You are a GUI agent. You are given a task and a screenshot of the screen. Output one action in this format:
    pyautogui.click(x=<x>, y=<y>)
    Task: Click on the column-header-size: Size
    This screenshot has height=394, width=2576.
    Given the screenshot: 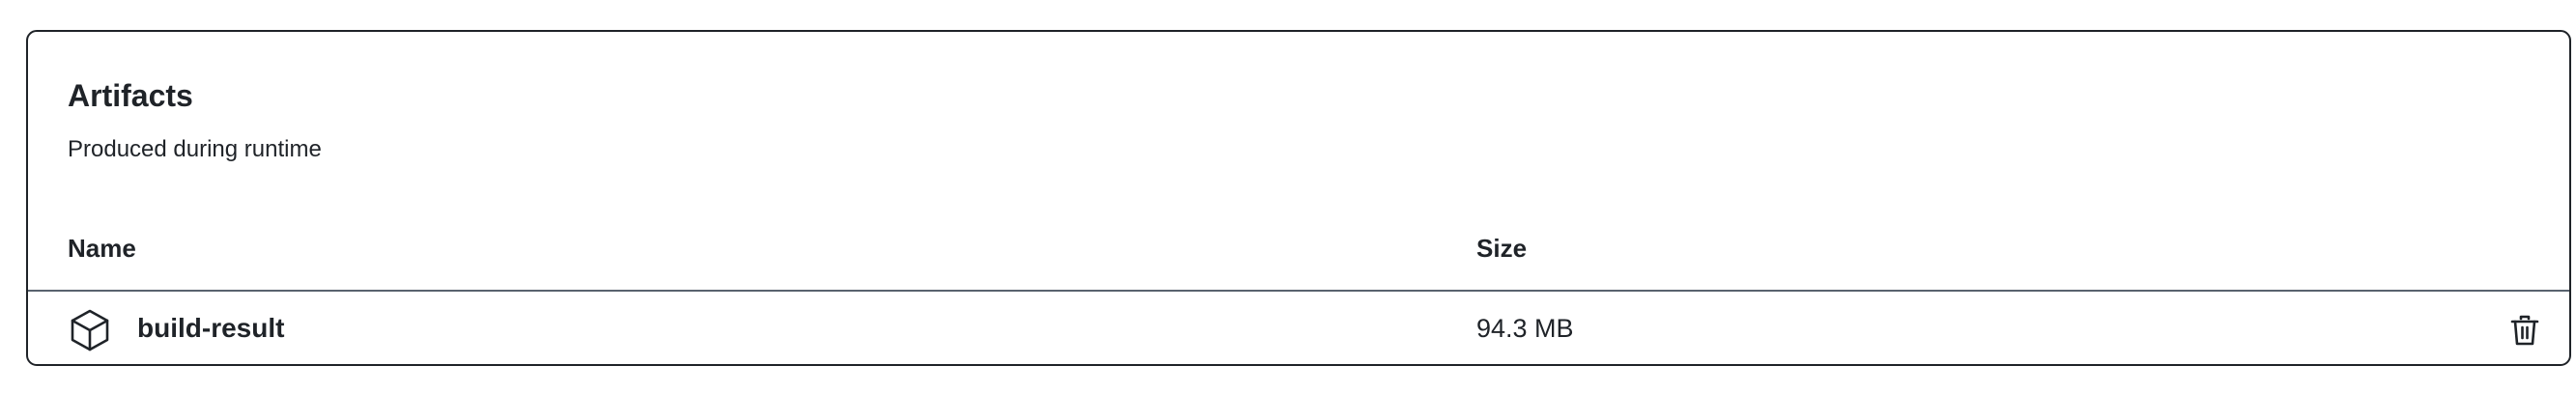 What is the action you would take?
    pyautogui.click(x=1502, y=249)
    